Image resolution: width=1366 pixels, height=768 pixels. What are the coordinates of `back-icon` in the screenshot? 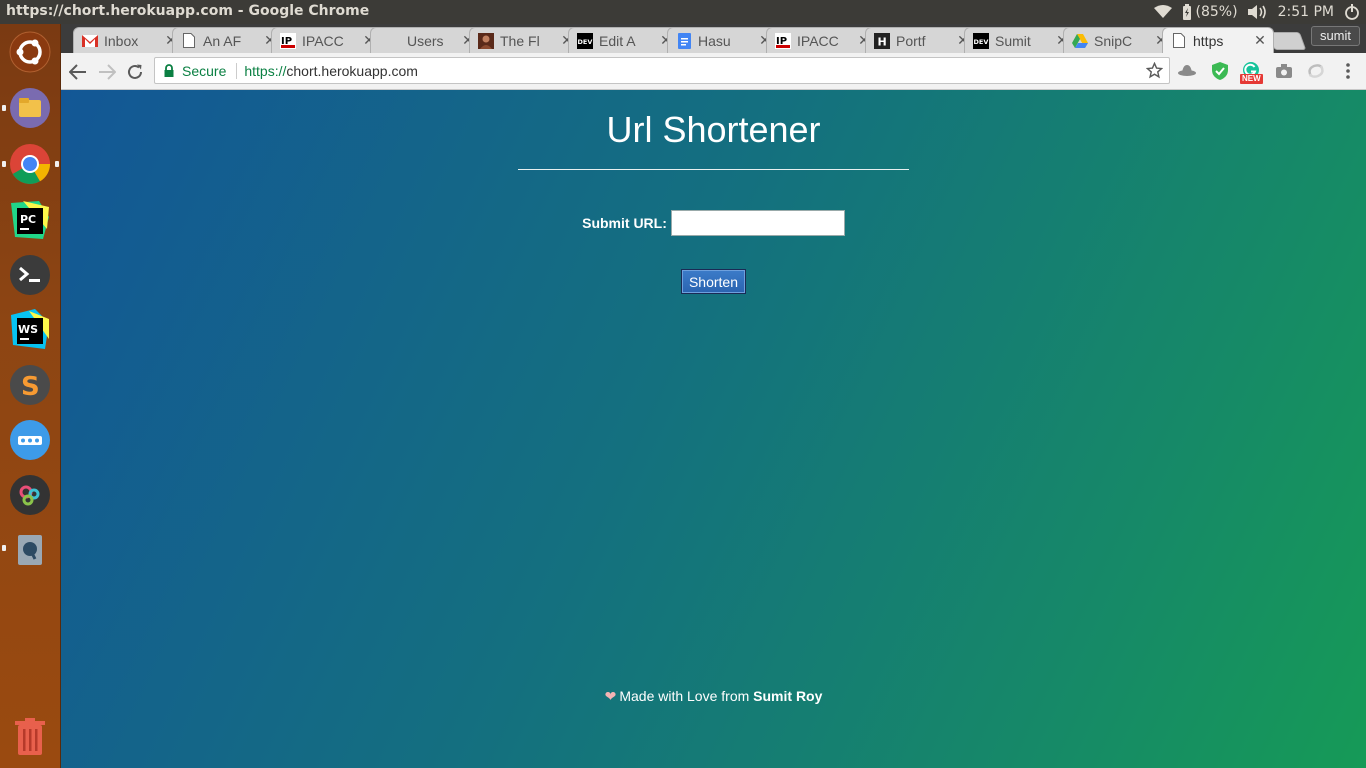 It's located at (78, 72).